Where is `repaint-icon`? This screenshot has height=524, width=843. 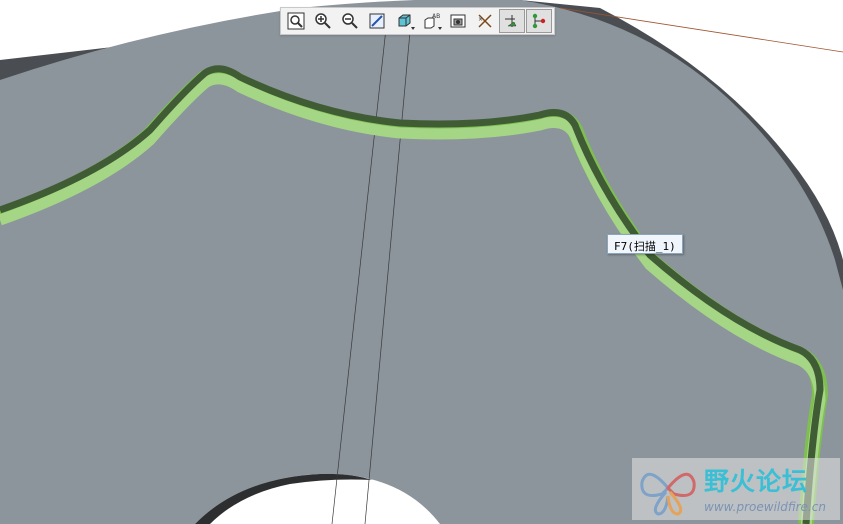 repaint-icon is located at coordinates (377, 21).